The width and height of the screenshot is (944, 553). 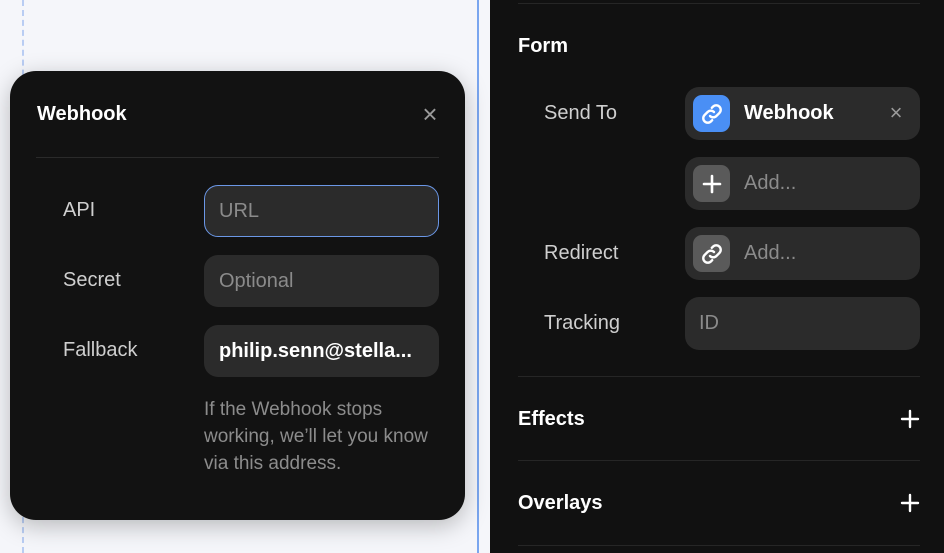 I want to click on popover-title: Webhook, so click(x=82, y=114).